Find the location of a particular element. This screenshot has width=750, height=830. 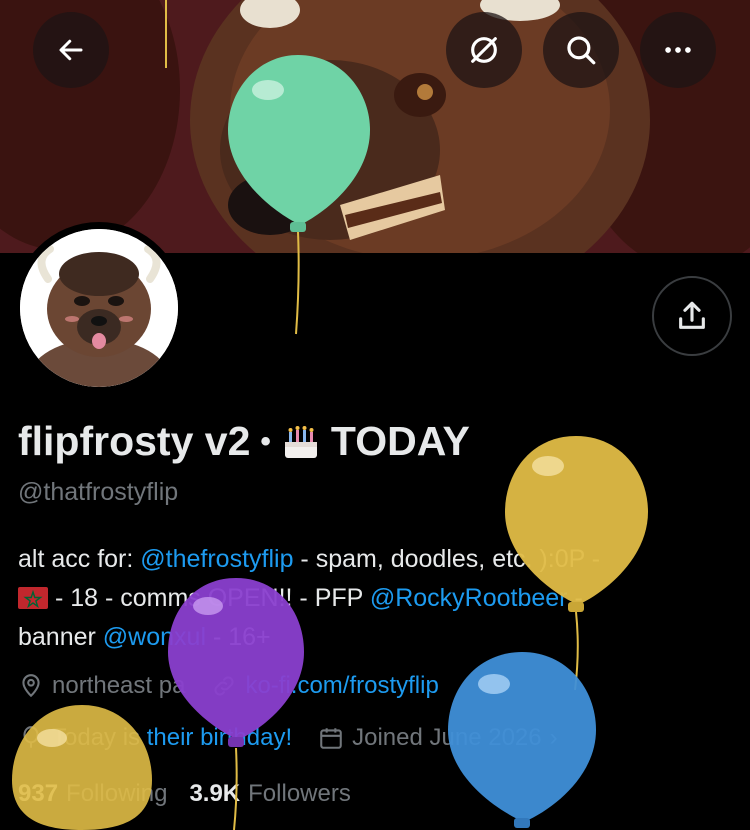

not-following-icon is located at coordinates (484, 50).